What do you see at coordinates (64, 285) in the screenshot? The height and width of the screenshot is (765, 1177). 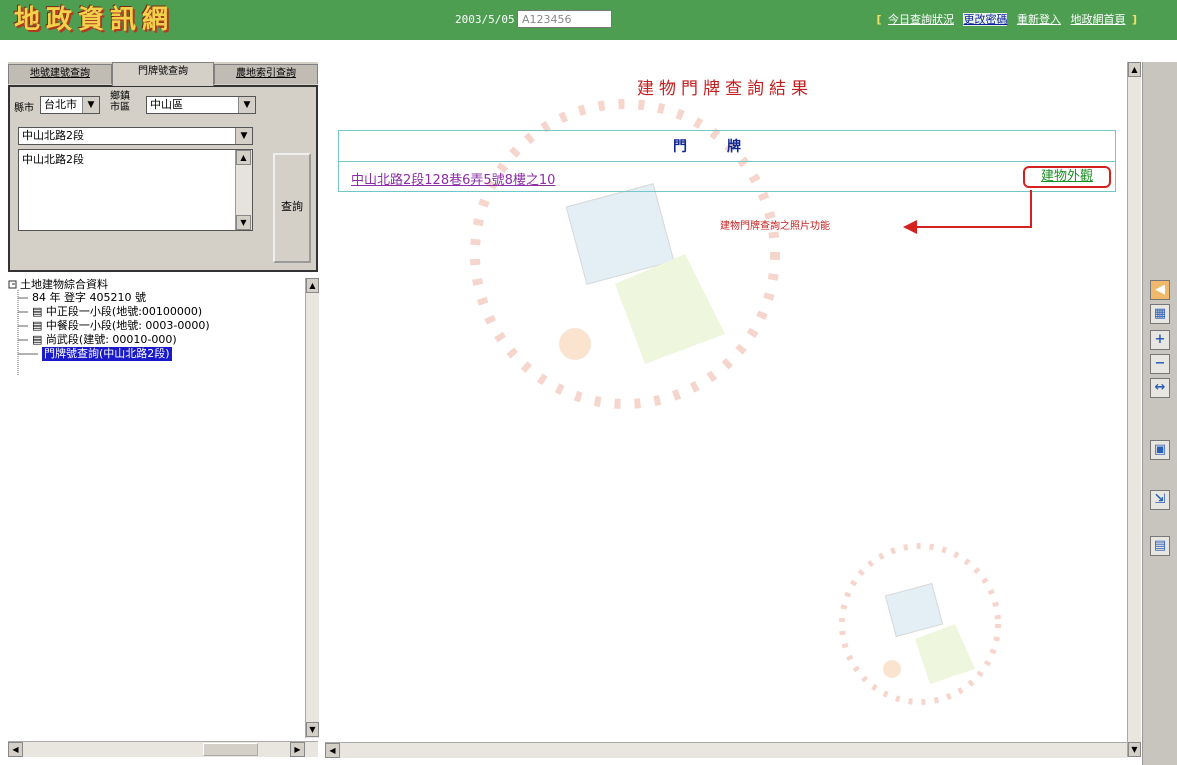 I see `tree-root: 土地建物綜合資料` at bounding box center [64, 285].